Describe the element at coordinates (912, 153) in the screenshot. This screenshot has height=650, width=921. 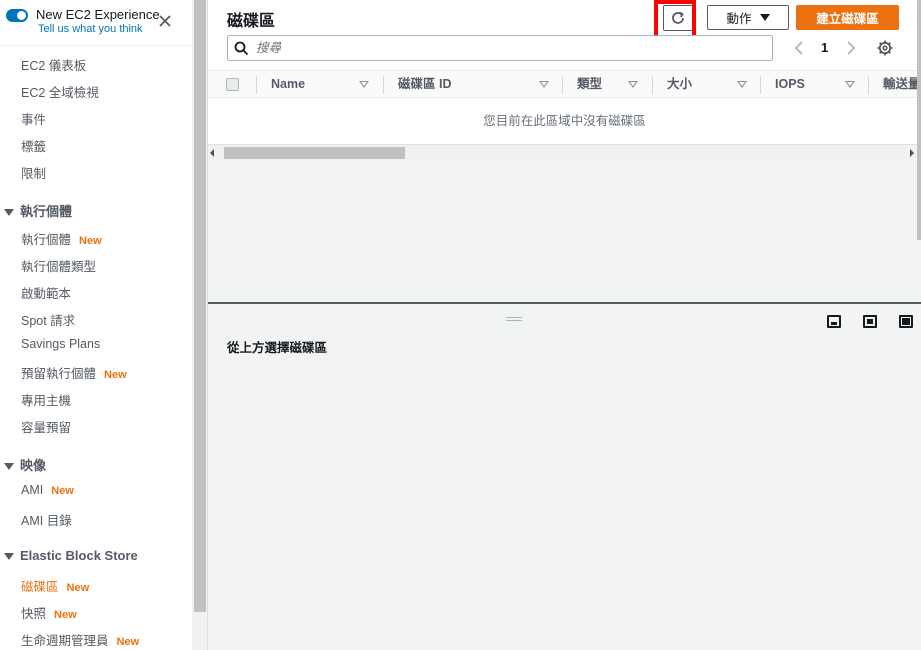
I see `scroll-right-icon` at that location.